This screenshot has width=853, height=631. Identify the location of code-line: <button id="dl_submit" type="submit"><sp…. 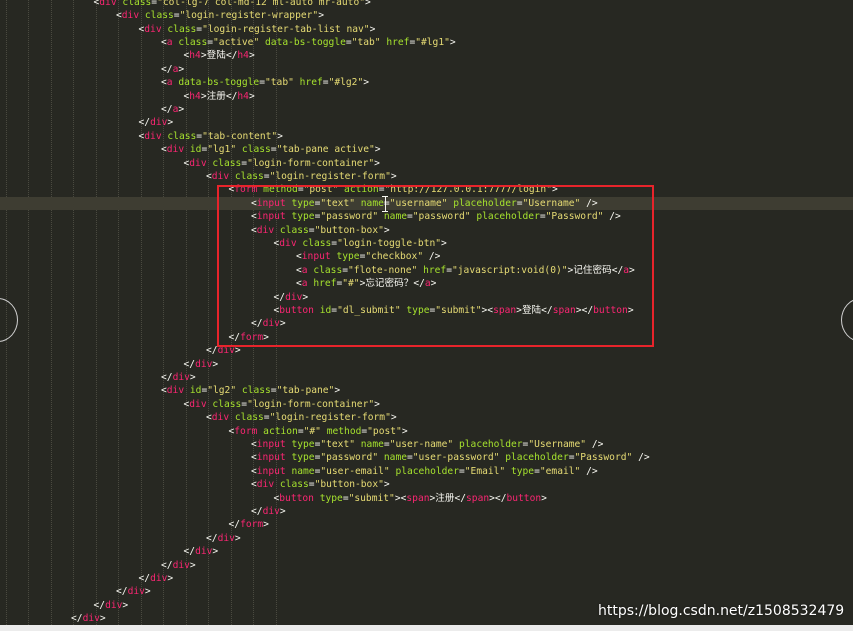
(426, 310).